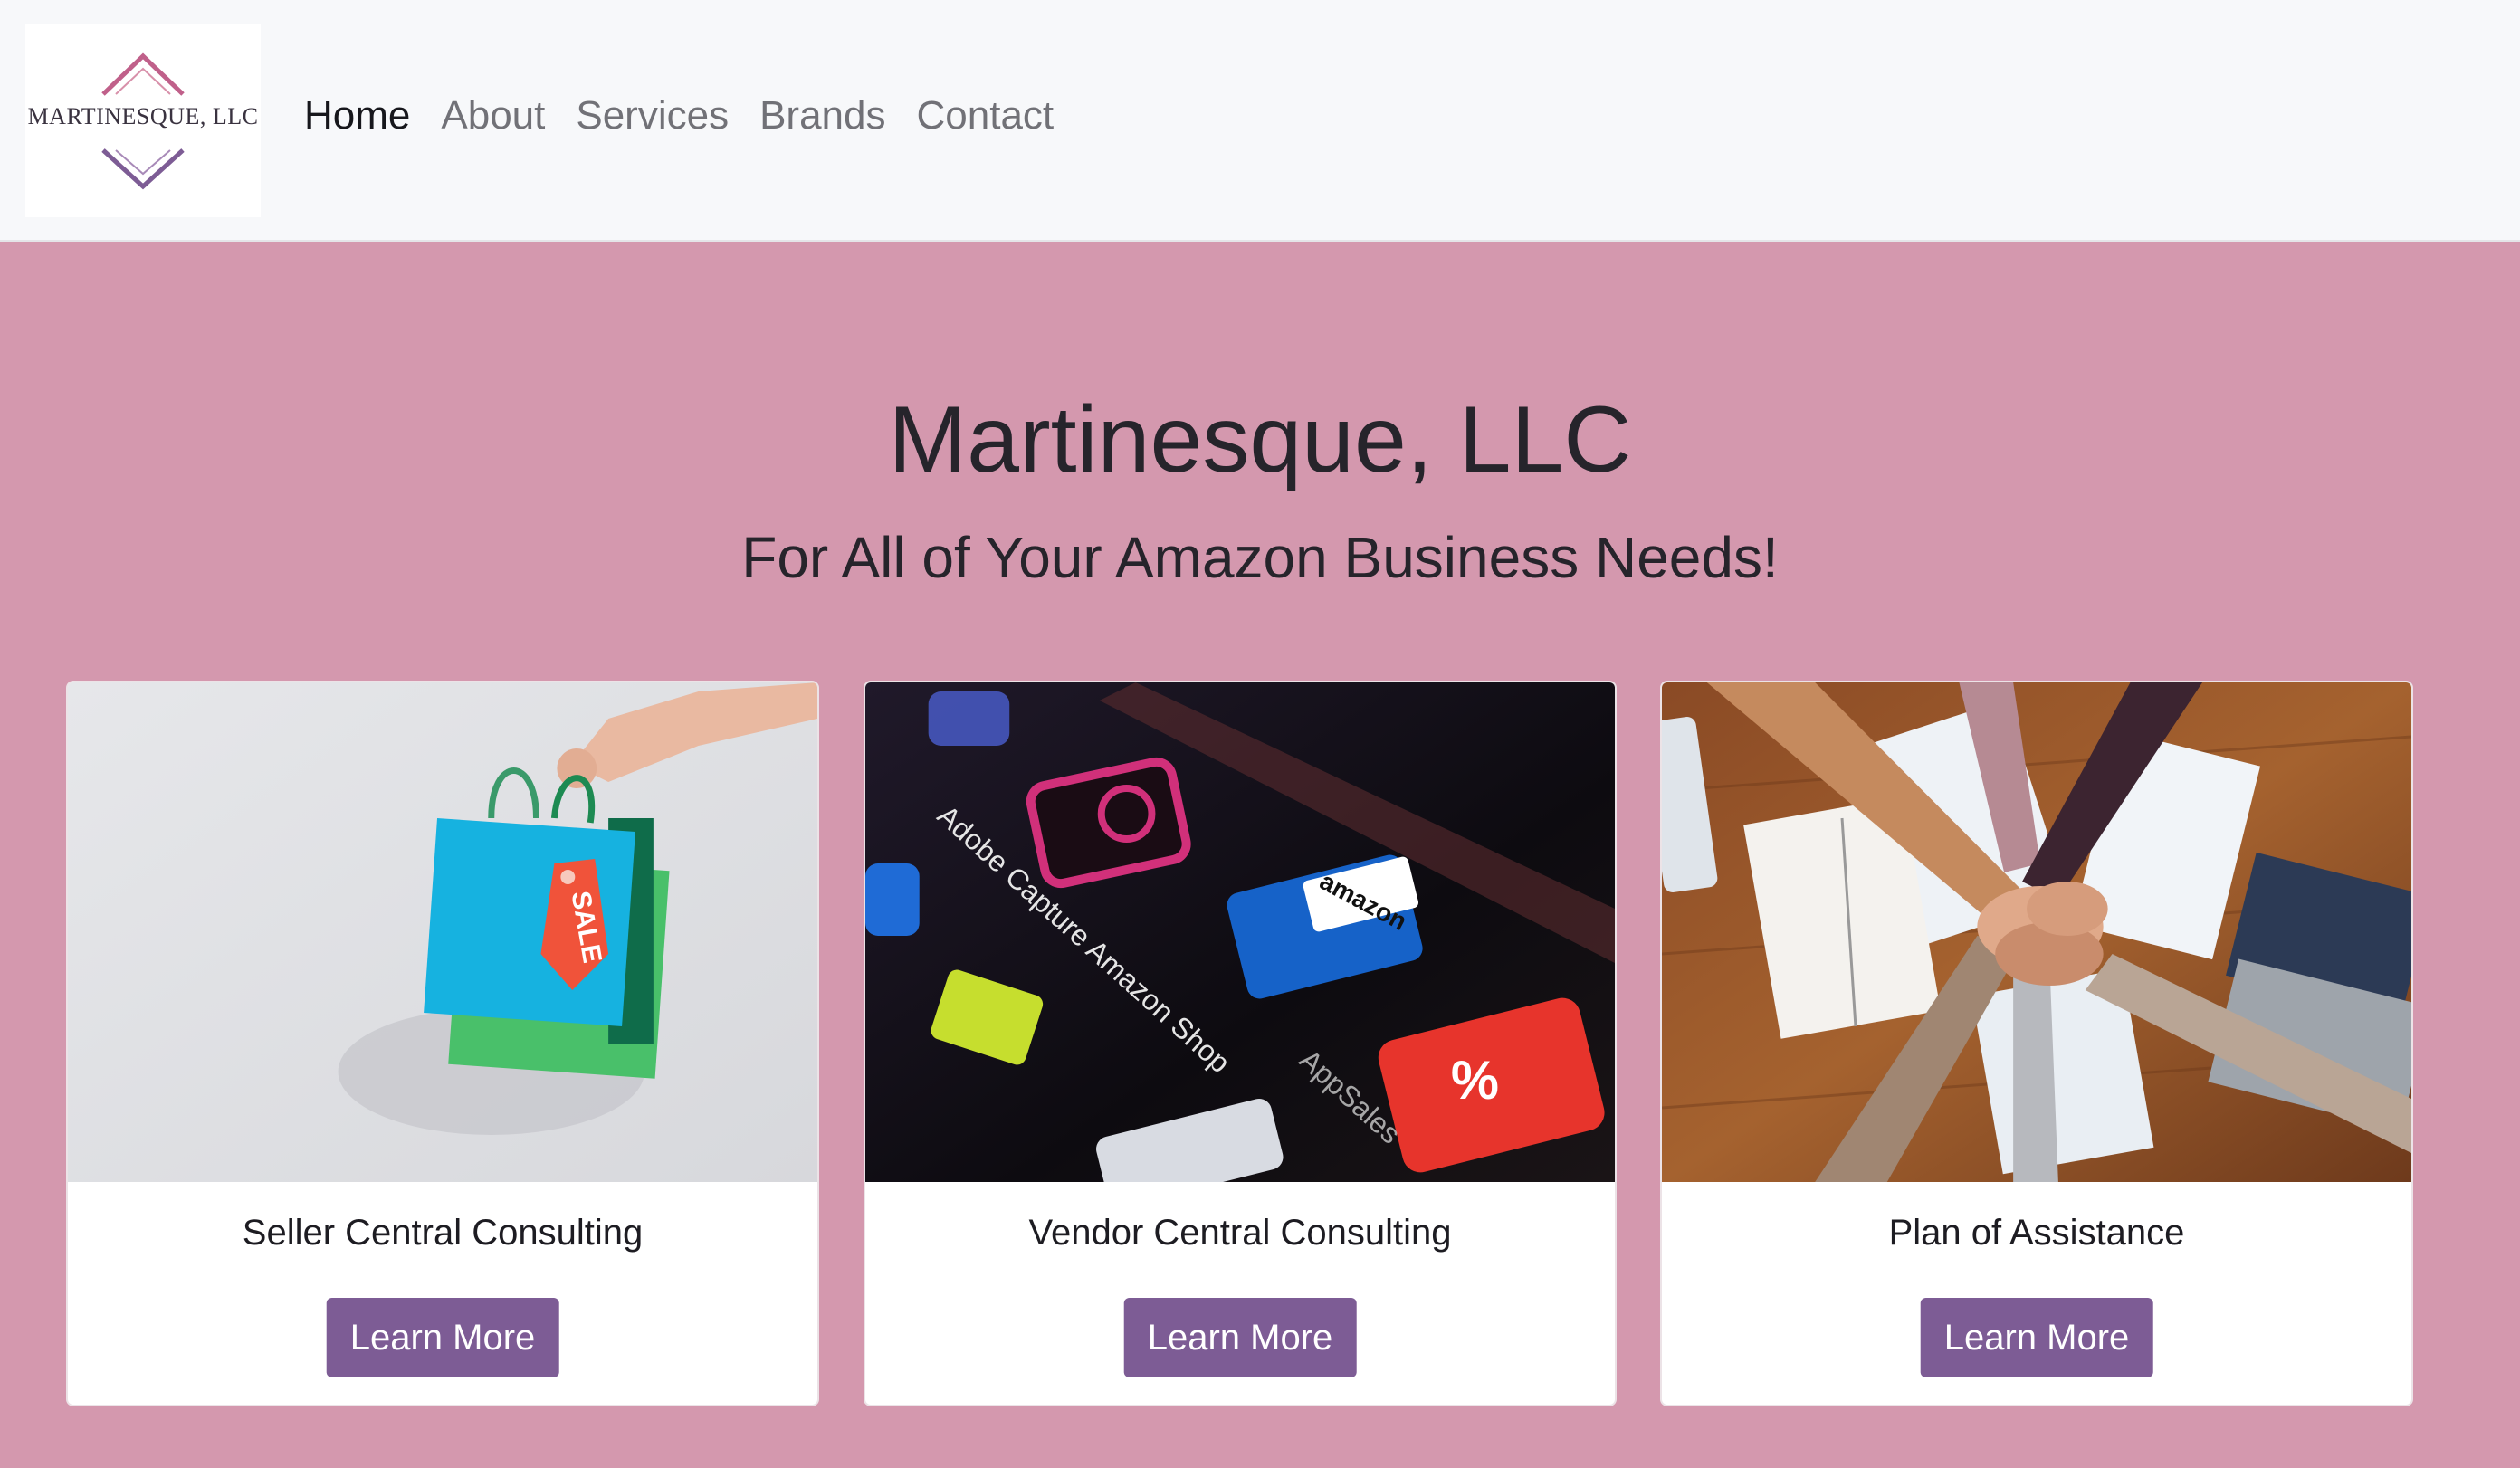  I want to click on shopping-bags-sale-image: SALE, so click(442, 932).